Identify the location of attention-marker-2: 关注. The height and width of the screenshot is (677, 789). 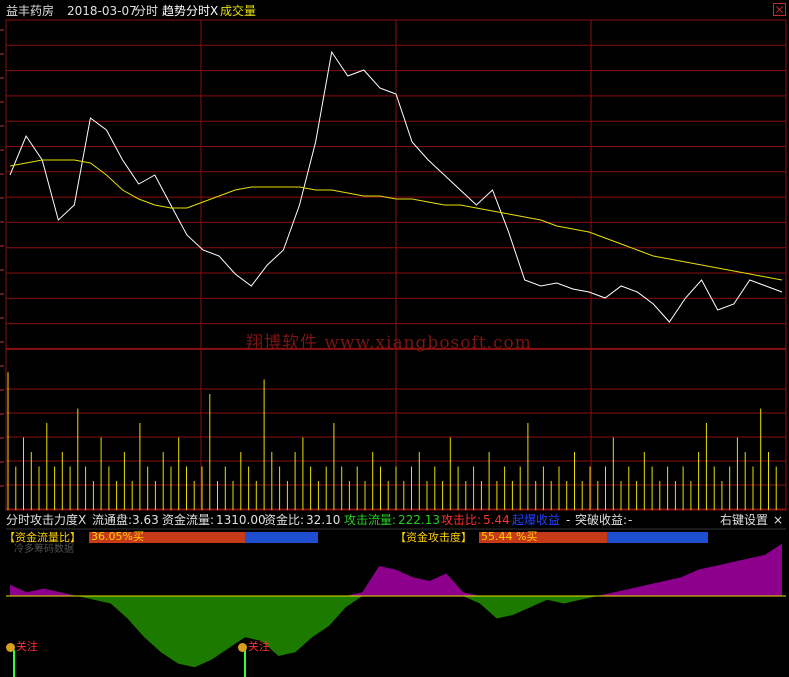
(254, 646).